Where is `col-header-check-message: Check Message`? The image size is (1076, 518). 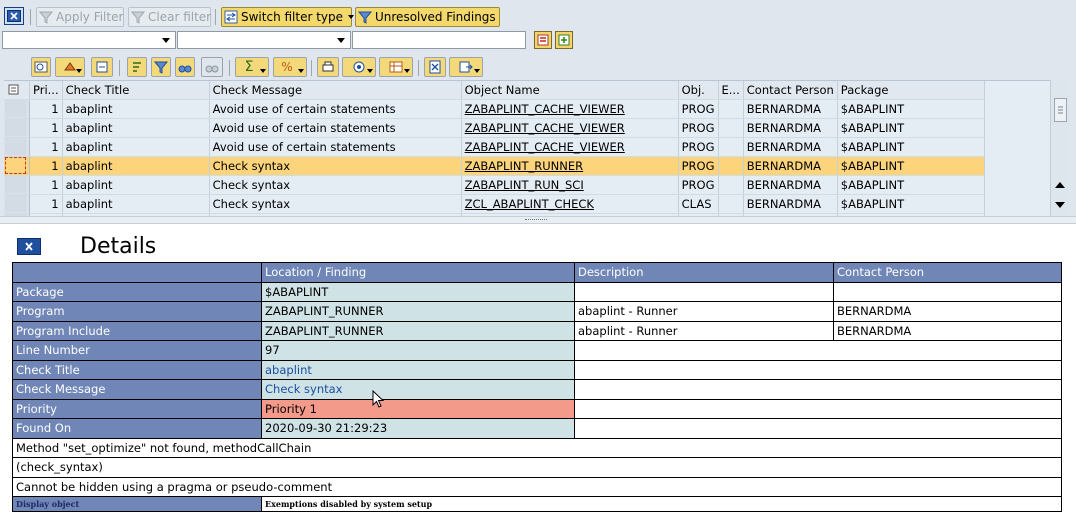 col-header-check-message: Check Message is located at coordinates (335, 90).